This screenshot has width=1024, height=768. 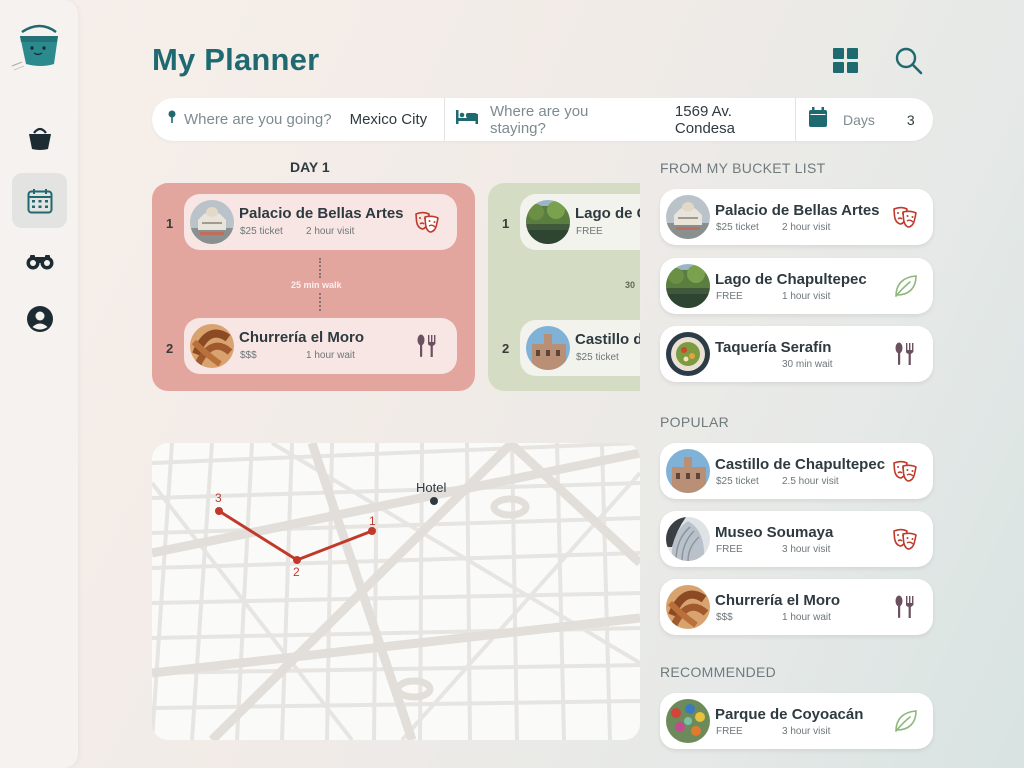 What do you see at coordinates (791, 279) in the screenshot?
I see `place-name: Lago de Chapultepec` at bounding box center [791, 279].